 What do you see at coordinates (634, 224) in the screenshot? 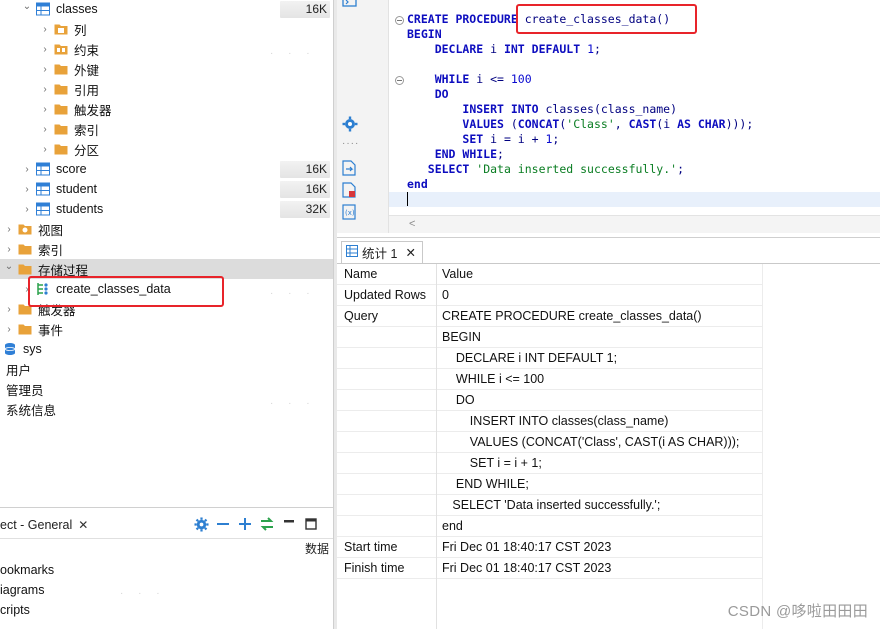
I see `editor-horizontal-scrollbar: <` at bounding box center [634, 224].